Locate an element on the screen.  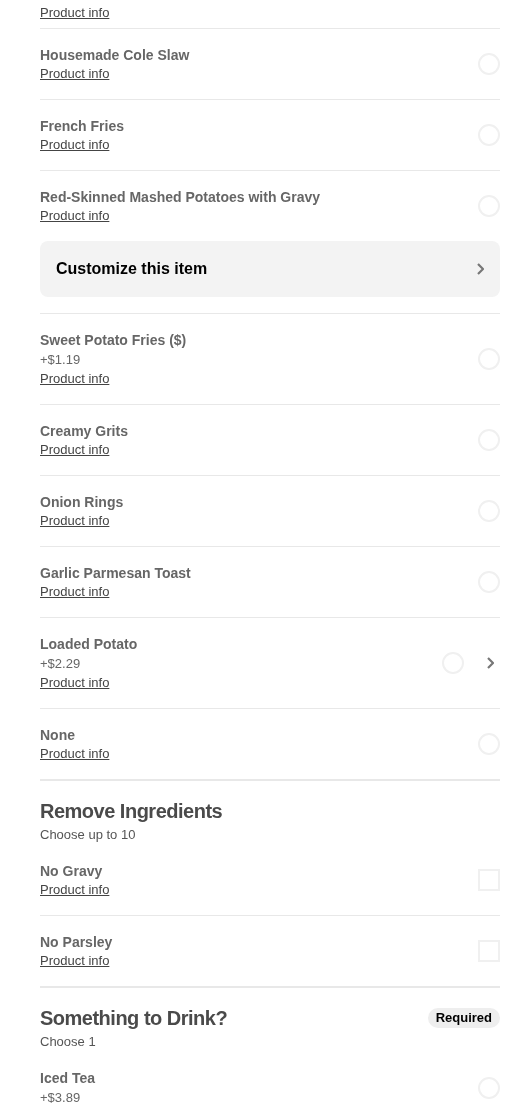
option-name: Sweet Potato Fries ($) is located at coordinates (114, 340).